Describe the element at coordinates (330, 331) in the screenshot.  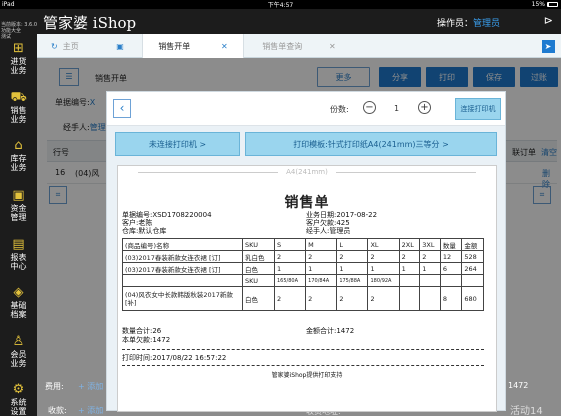
I see `amount-total: 金额合计:1472` at that location.